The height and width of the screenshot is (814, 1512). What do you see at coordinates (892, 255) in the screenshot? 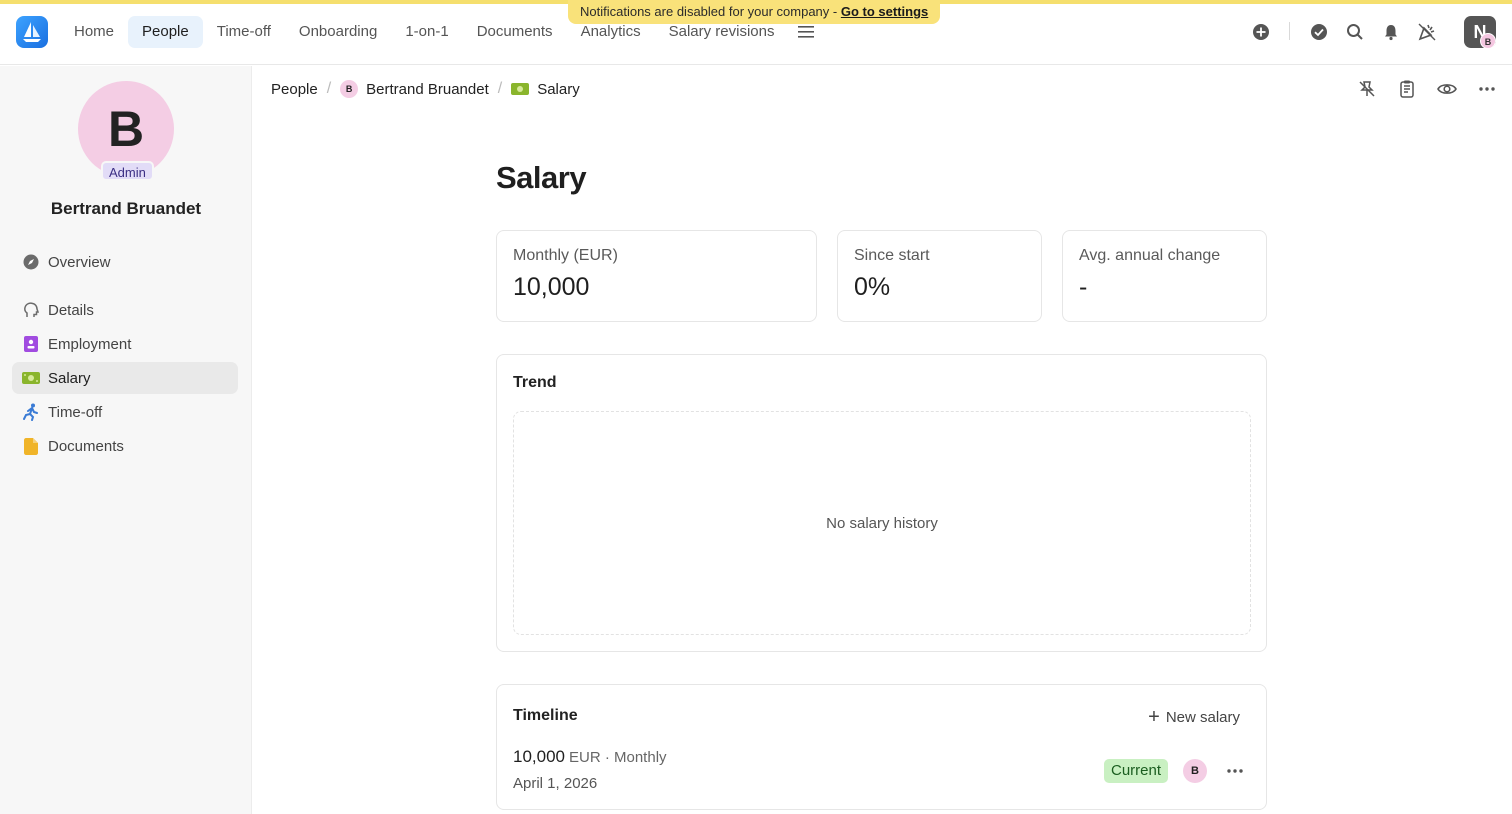
I see `stat-label: Since start` at bounding box center [892, 255].